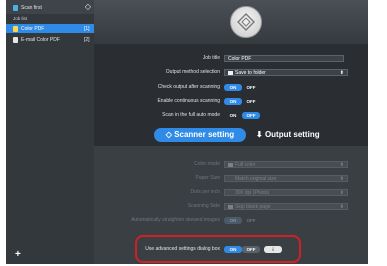 The height and width of the screenshot is (266, 387). I want to click on folder-icon, so click(230, 72).